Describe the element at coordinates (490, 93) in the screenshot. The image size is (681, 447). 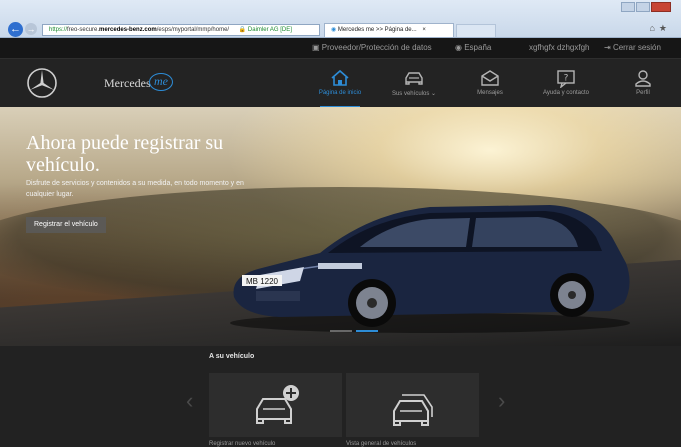
I see `nav-messages-label: Mensajes` at that location.